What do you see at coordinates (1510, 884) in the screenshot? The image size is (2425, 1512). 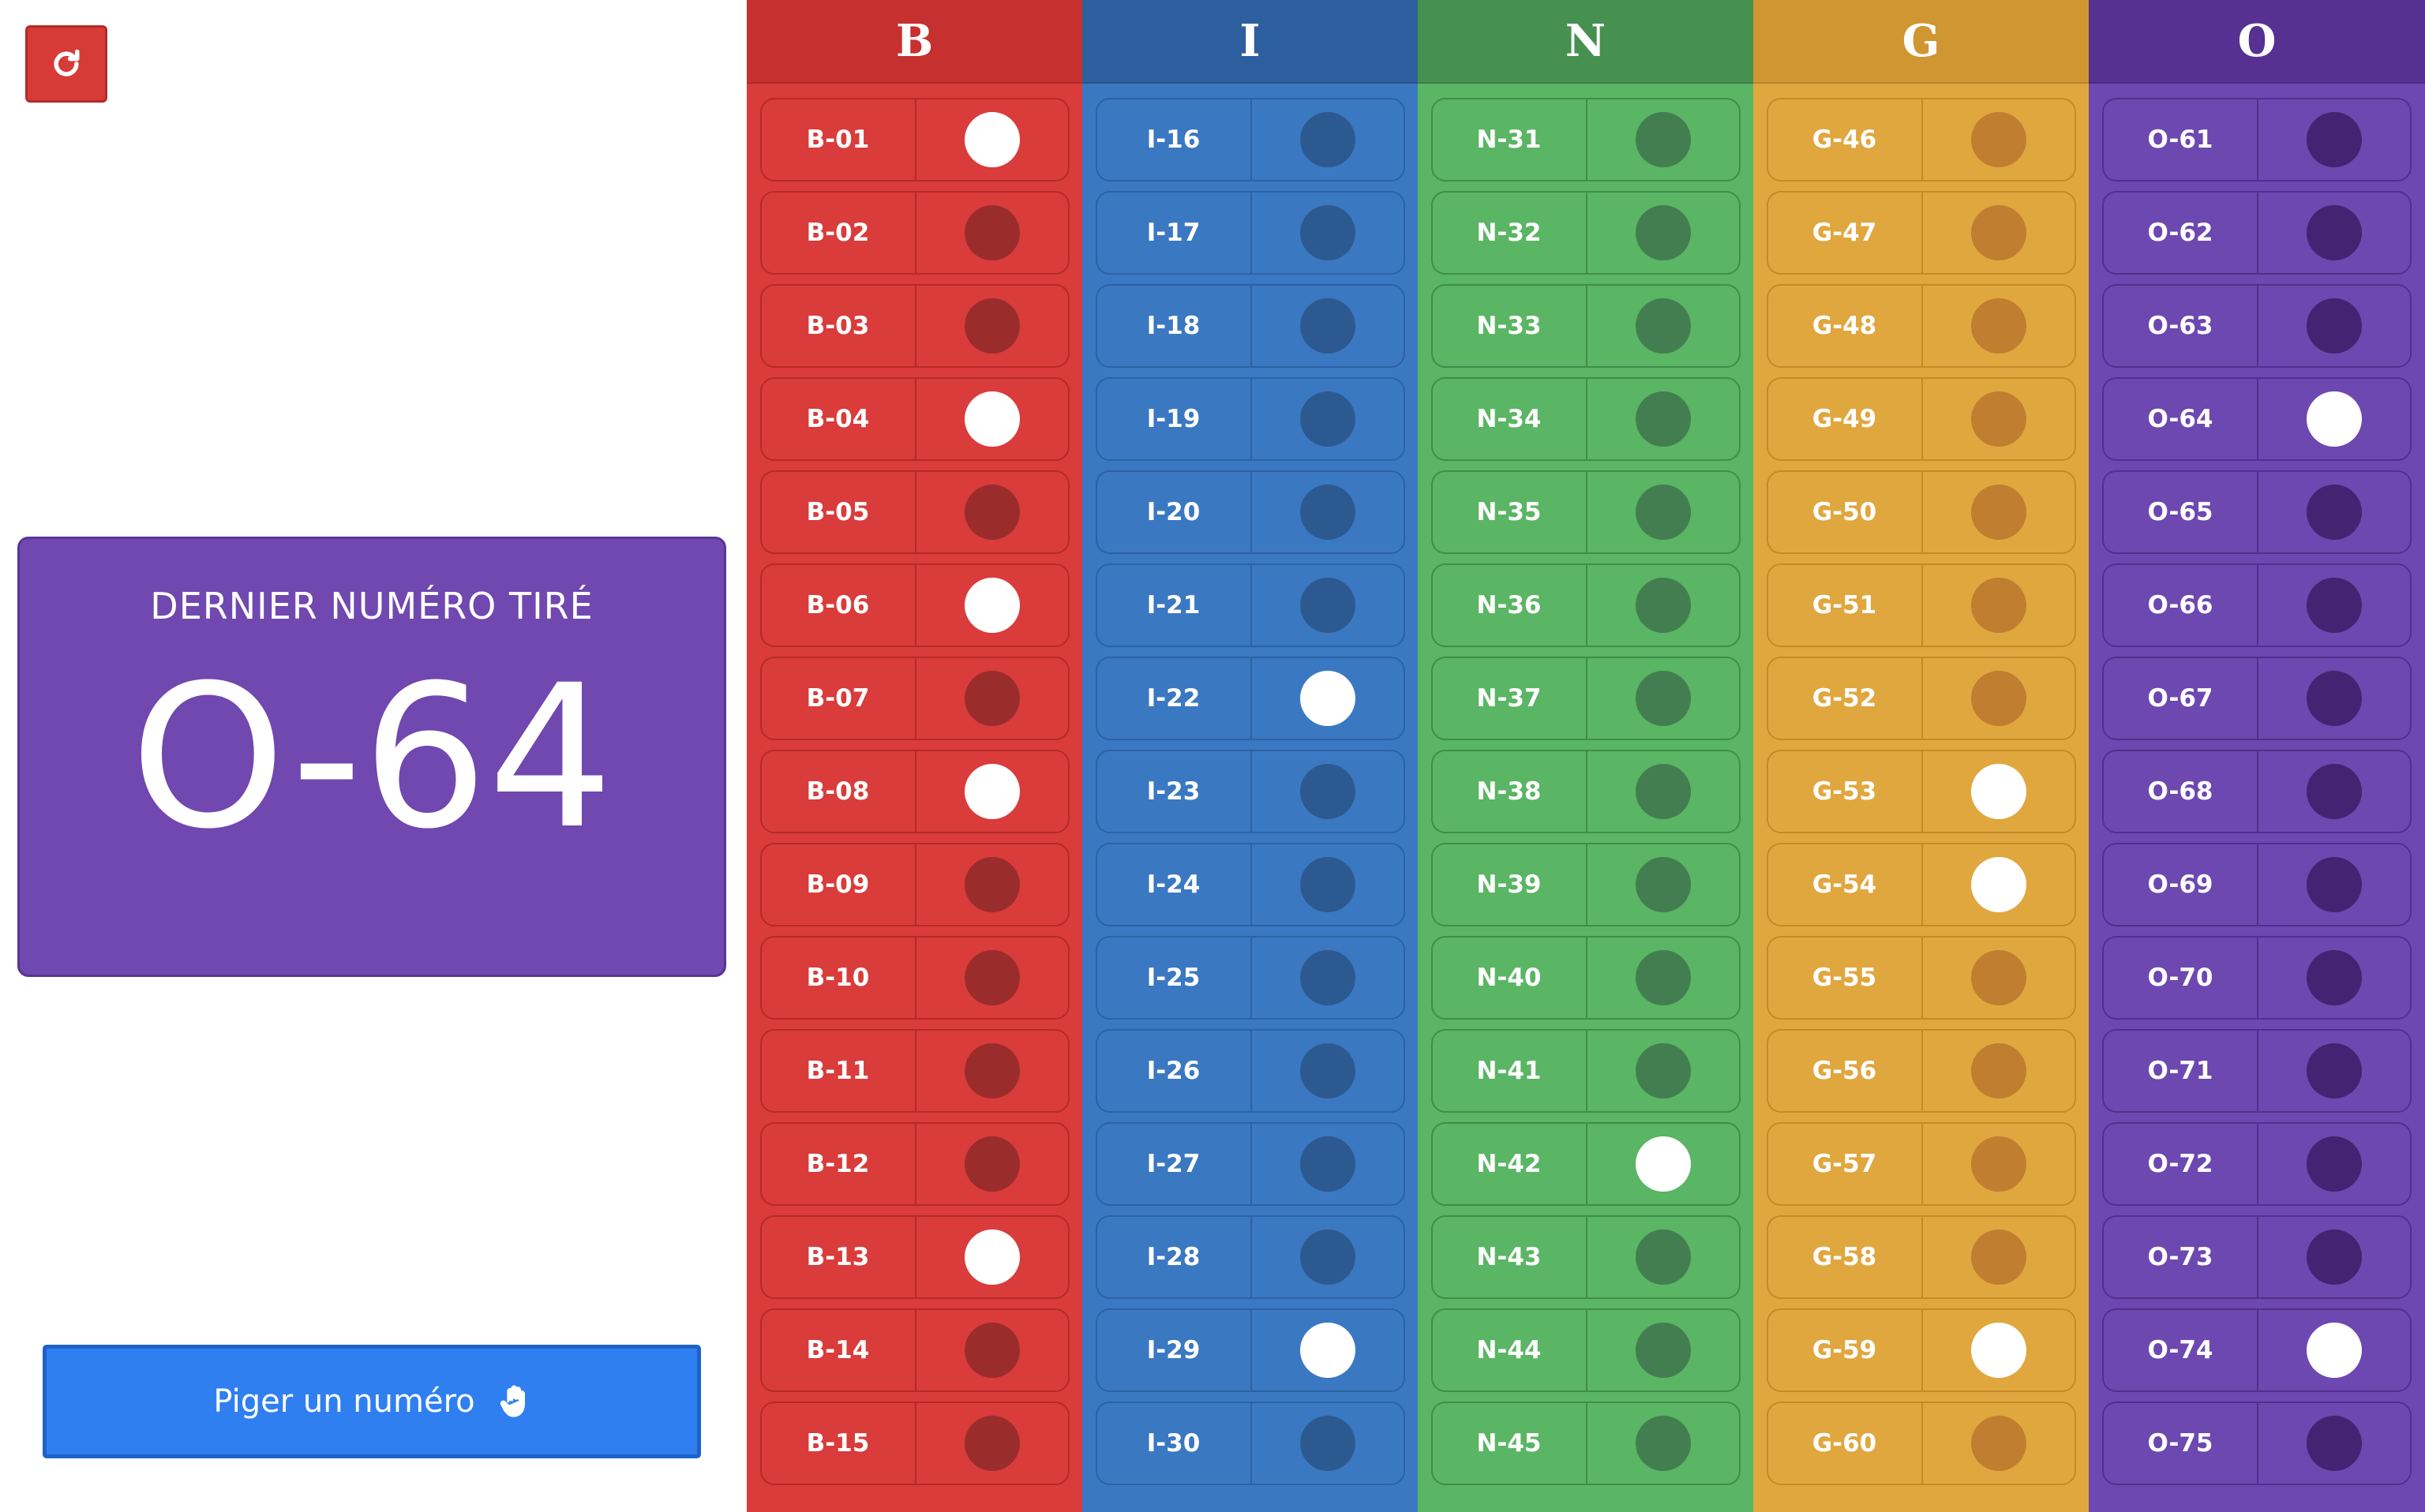 I see `cell-label: N-39` at bounding box center [1510, 884].